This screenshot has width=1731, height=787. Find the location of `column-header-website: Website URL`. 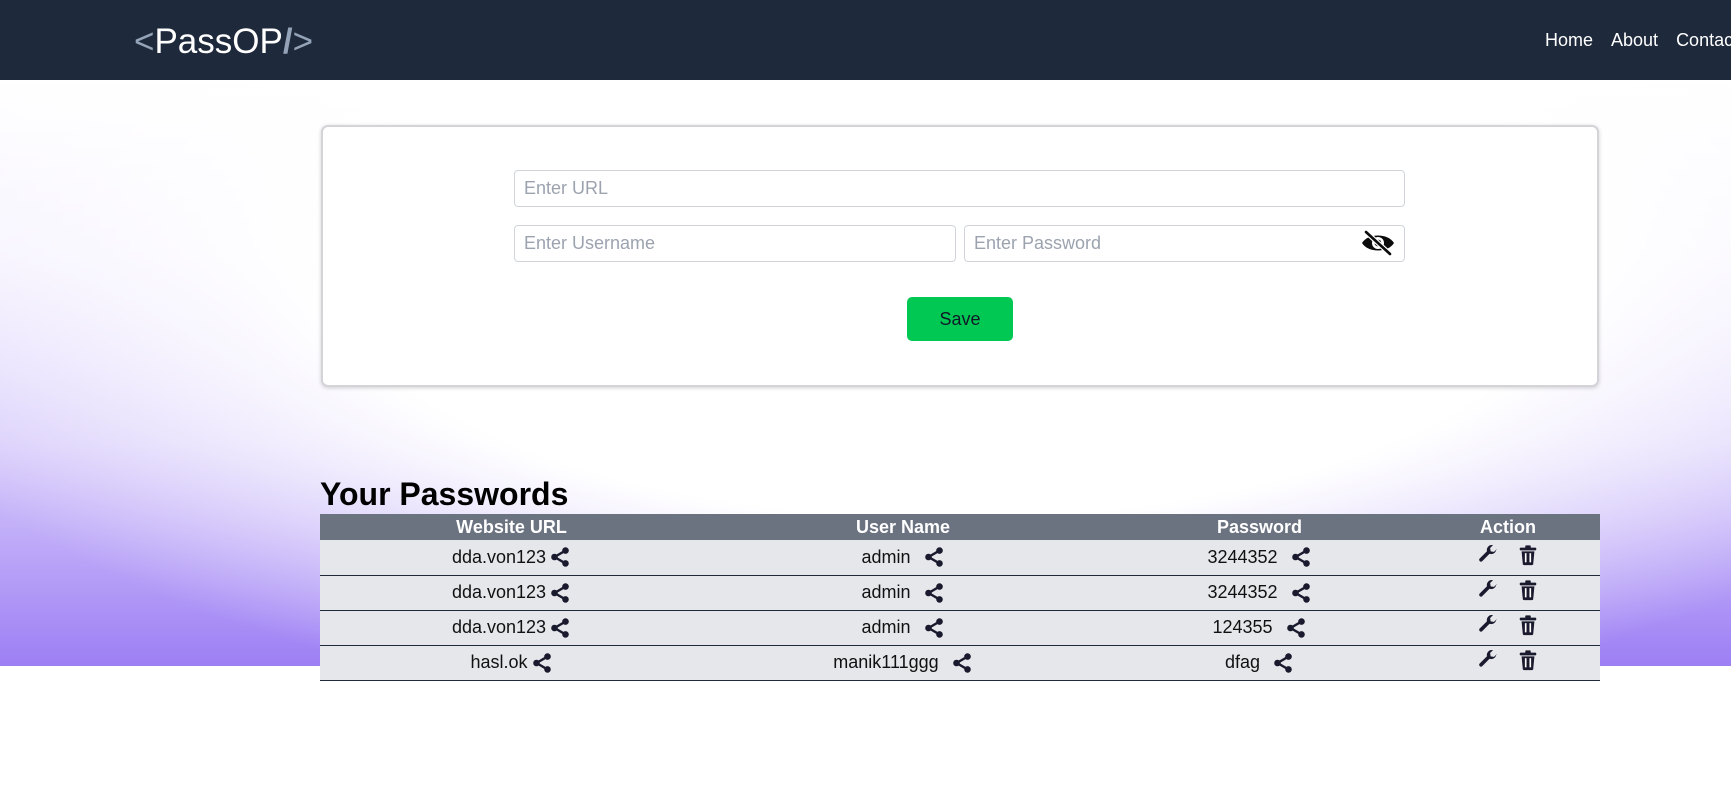

column-header-website: Website URL is located at coordinates (511, 527).